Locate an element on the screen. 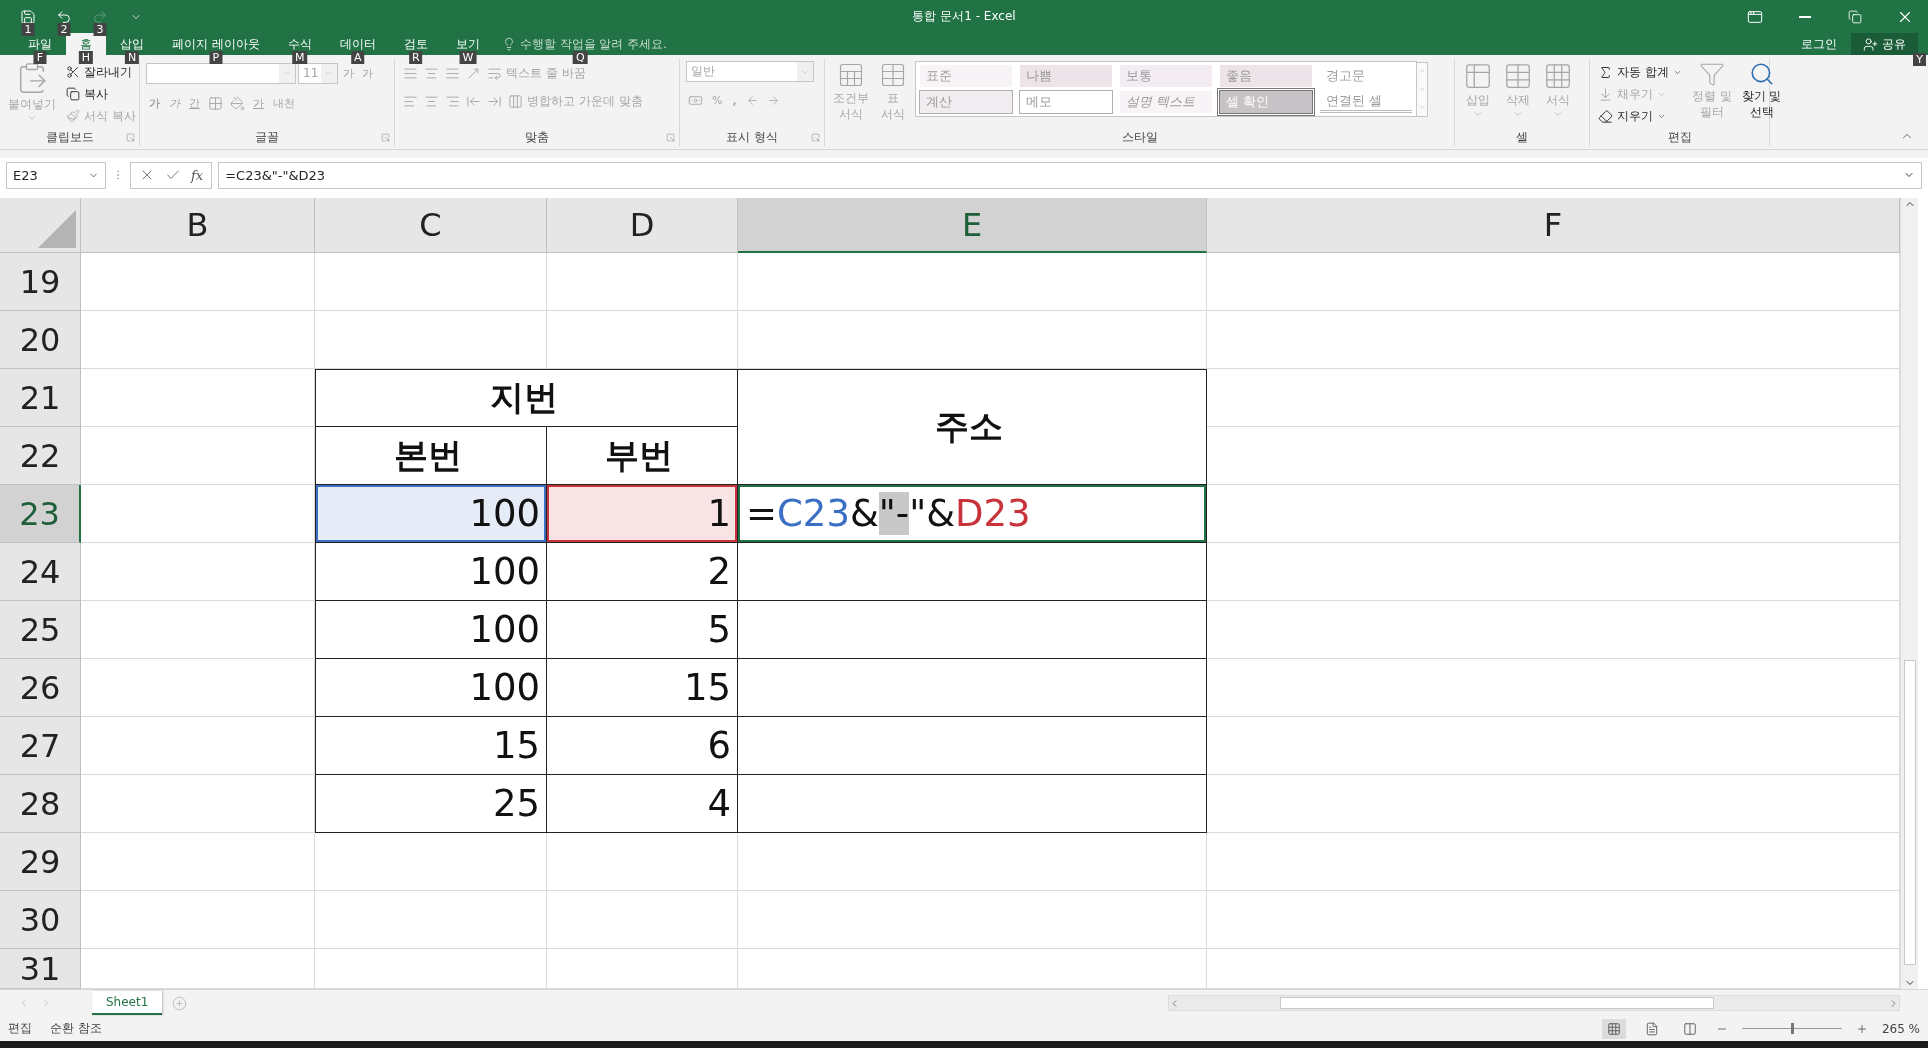 The height and width of the screenshot is (1048, 1928). gallery-scroll is located at coordinates (1422, 89).